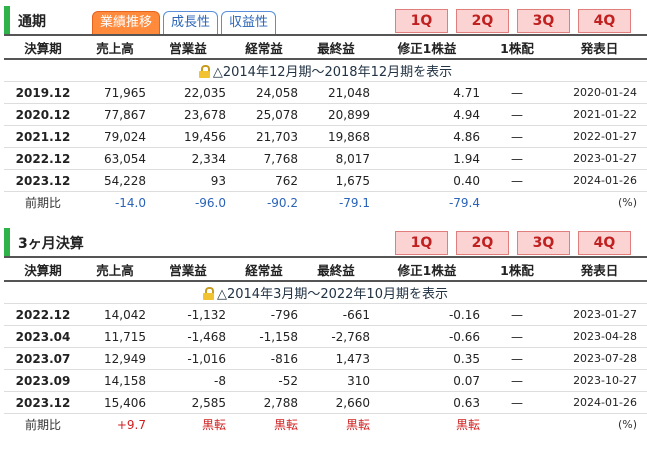 The height and width of the screenshot is (463, 647). Describe the element at coordinates (32, 22) in the screenshot. I see `annual-title: 通期` at that location.